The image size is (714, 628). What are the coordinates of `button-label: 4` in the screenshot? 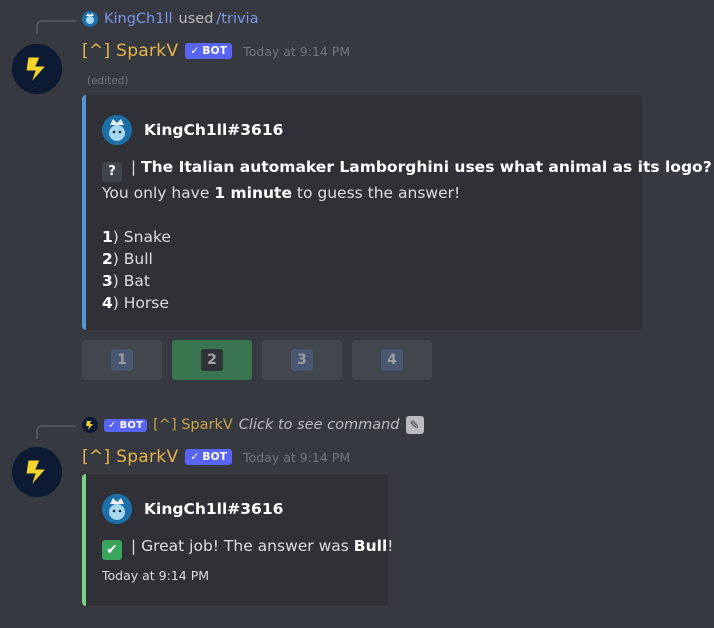 It's located at (392, 360).